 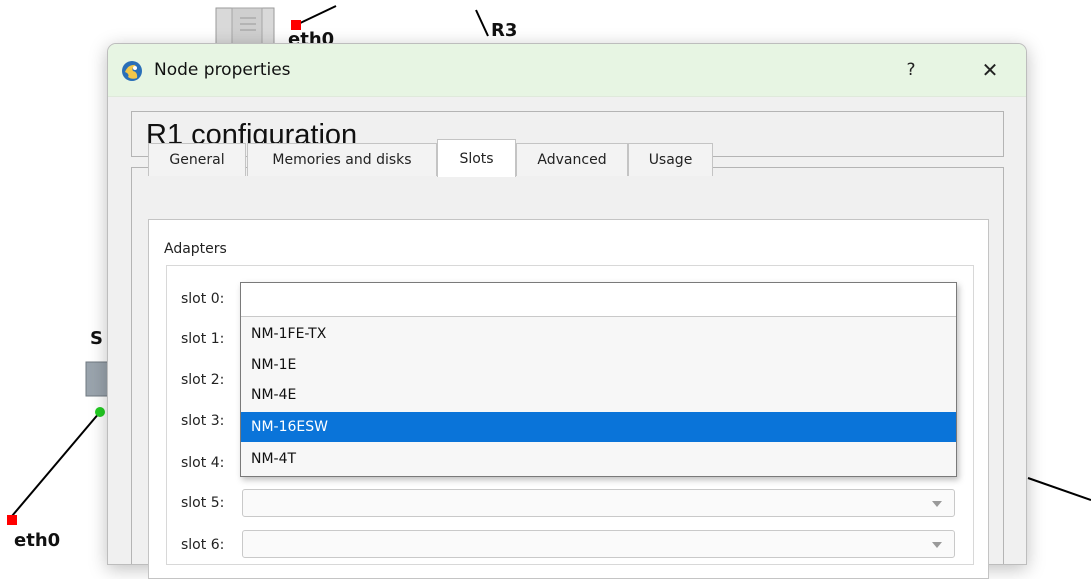 I want to click on close-button: ✕, so click(x=990, y=70).